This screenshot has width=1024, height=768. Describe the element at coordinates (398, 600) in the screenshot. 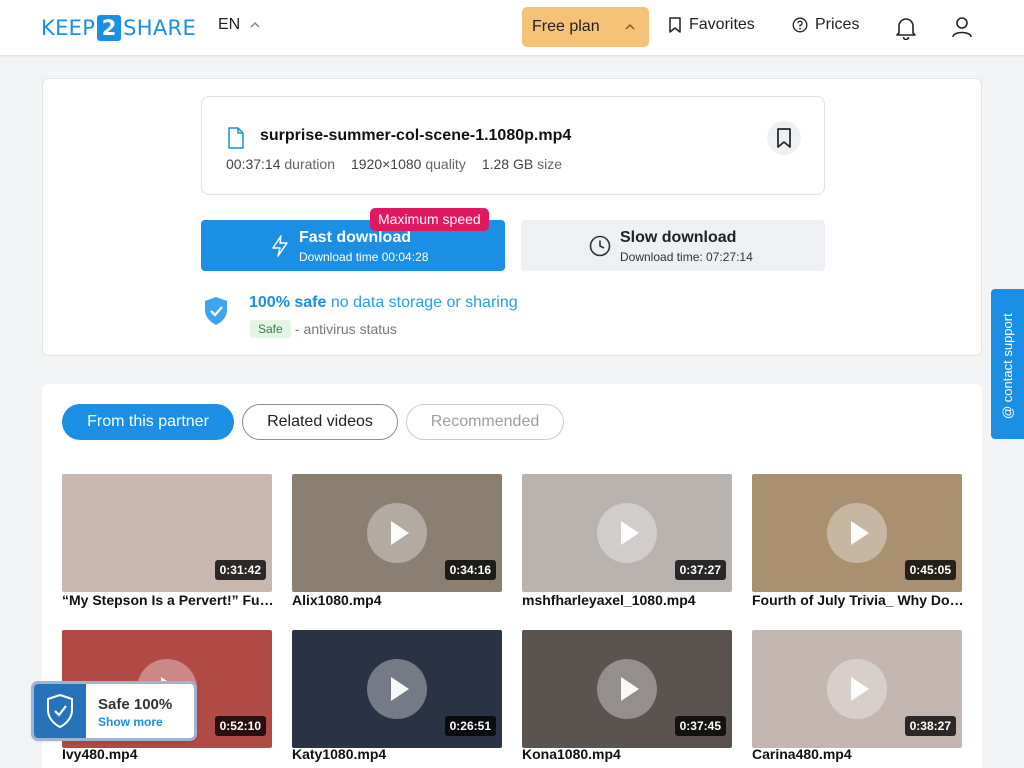

I see `video-title: Alix1080.mp4` at that location.